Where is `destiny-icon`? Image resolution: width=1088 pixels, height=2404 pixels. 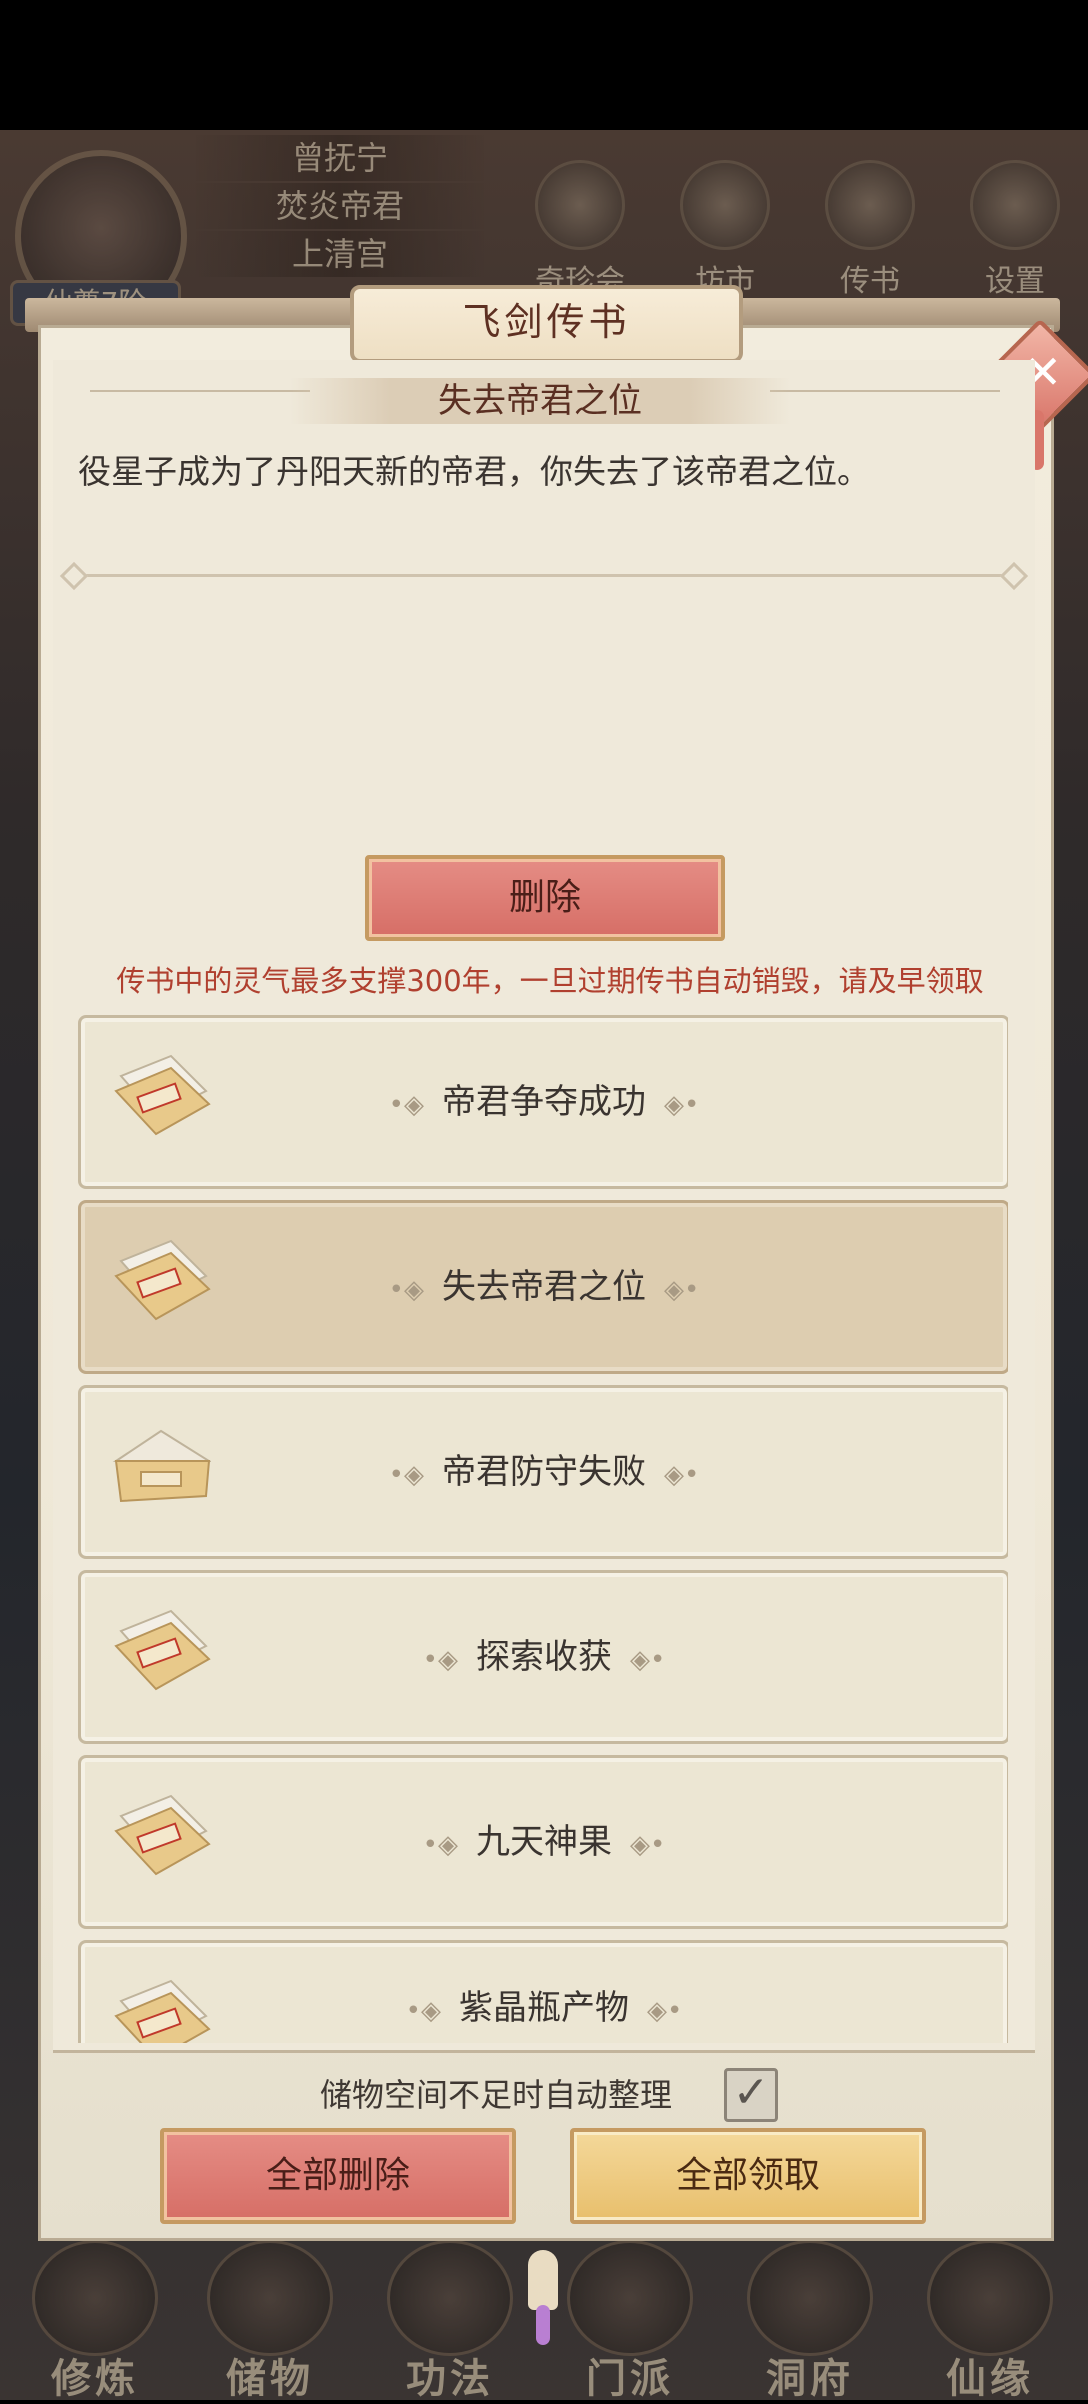
destiny-icon is located at coordinates (990, 2298).